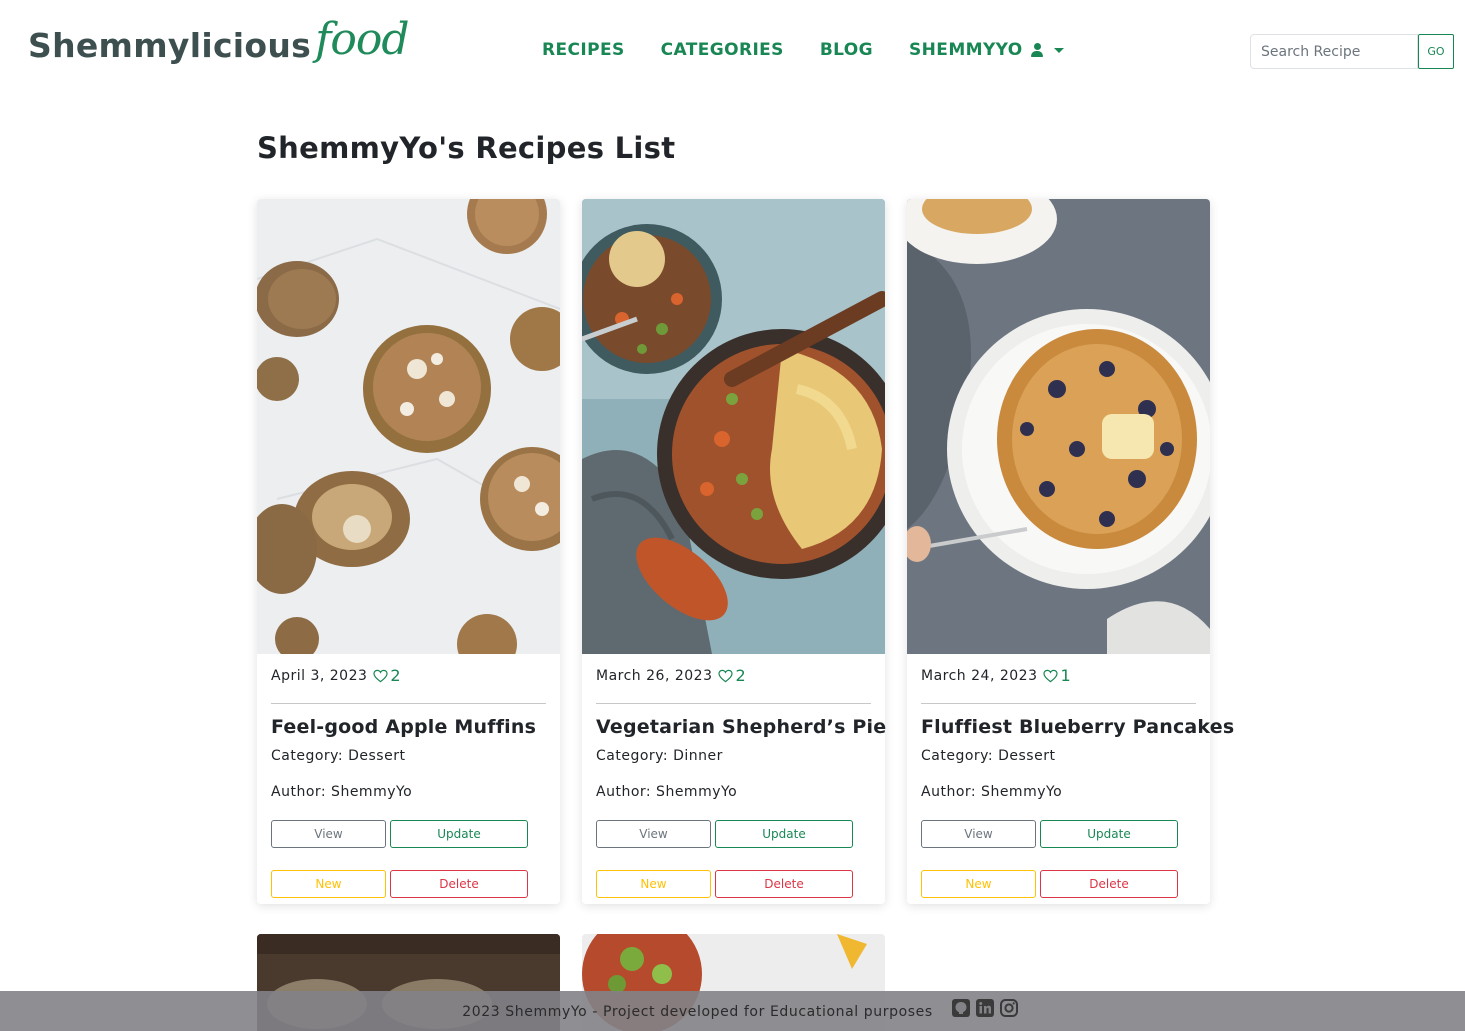 The height and width of the screenshot is (1031, 1465). I want to click on linkedin-icon, so click(985, 1008).